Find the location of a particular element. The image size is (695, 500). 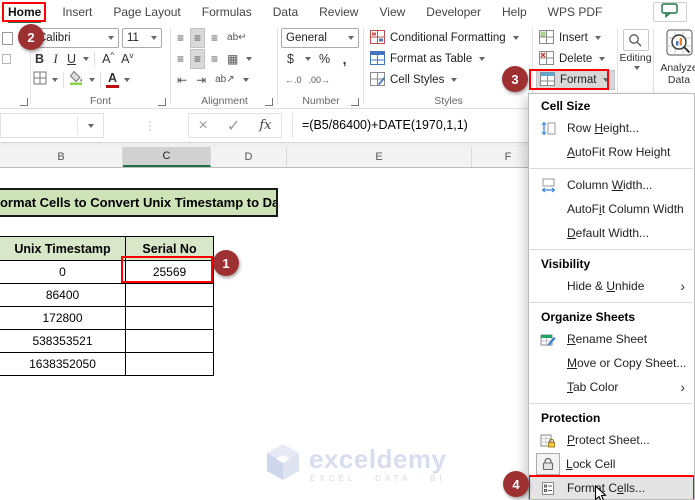

table-cell-r1-c2: 25569 is located at coordinates (170, 272).